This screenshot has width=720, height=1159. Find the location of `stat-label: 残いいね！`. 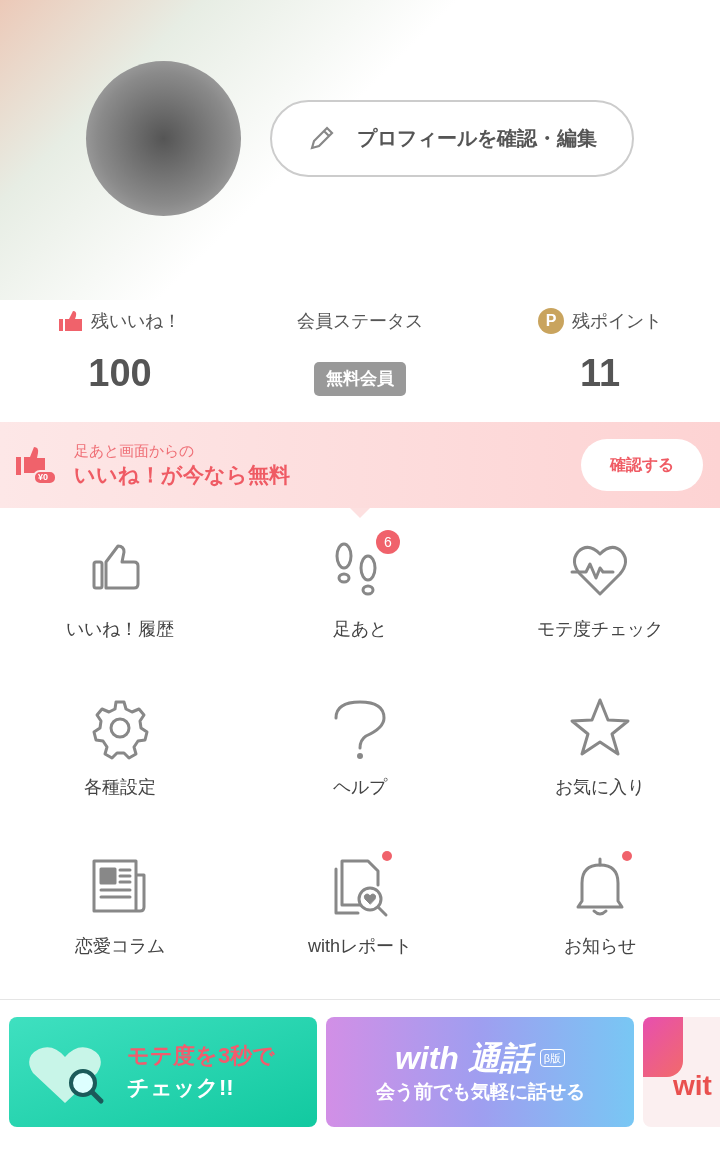

stat-label: 残いいね！ is located at coordinates (136, 321).